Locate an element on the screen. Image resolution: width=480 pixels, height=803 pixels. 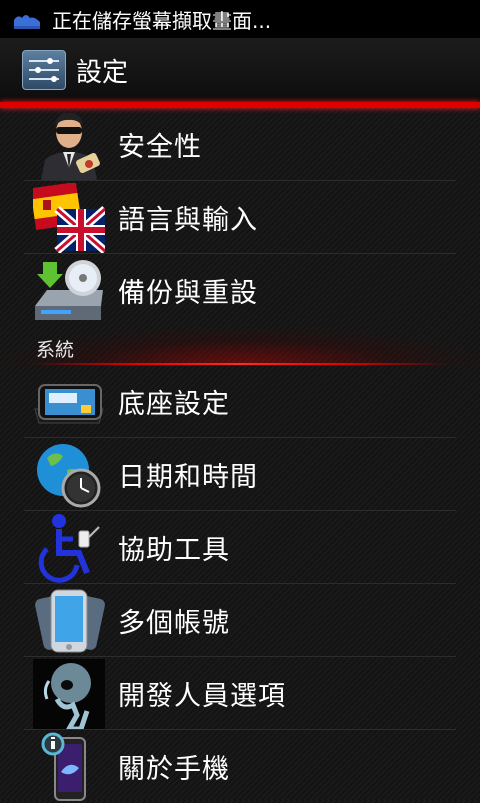
developer-xray-icon is located at coordinates (69, 694).